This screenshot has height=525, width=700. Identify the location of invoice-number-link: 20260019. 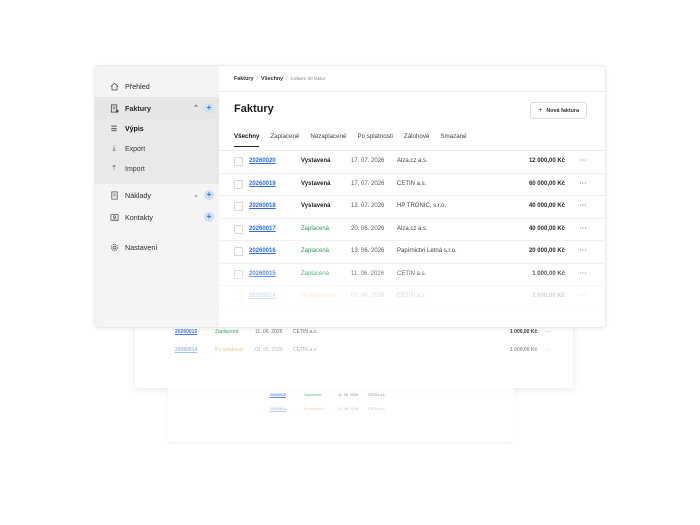
(262, 184).